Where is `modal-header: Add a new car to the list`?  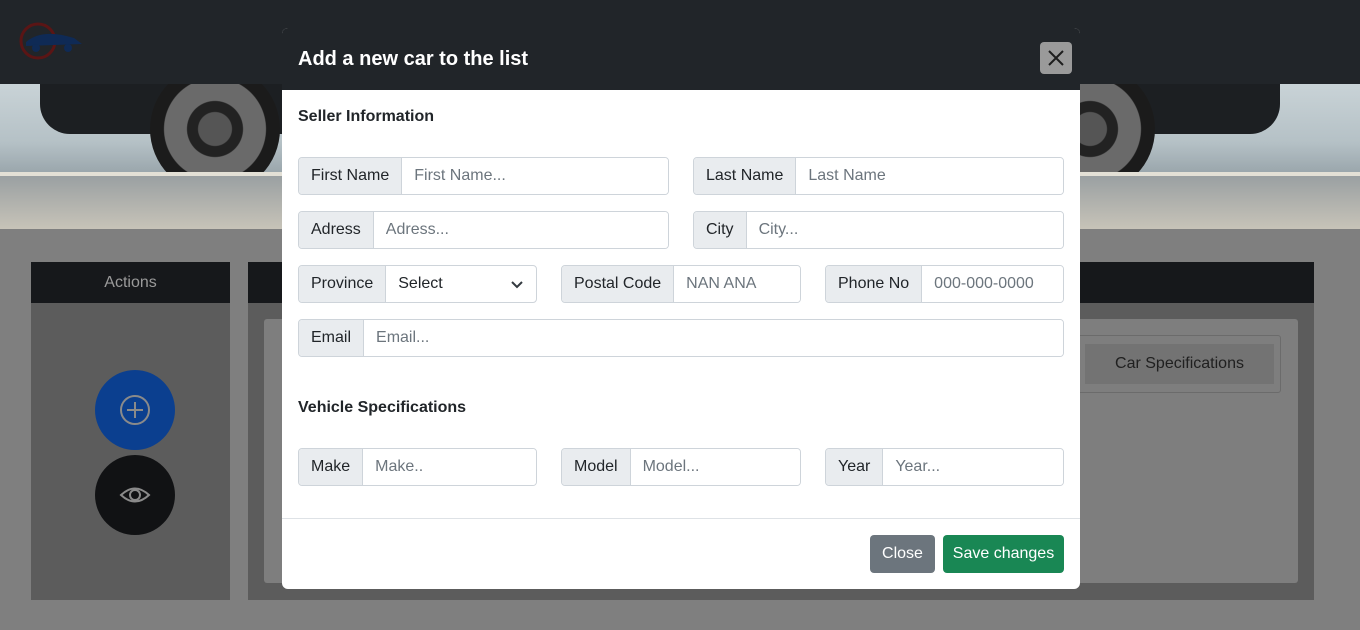
modal-header: Add a new car to the list is located at coordinates (681, 59).